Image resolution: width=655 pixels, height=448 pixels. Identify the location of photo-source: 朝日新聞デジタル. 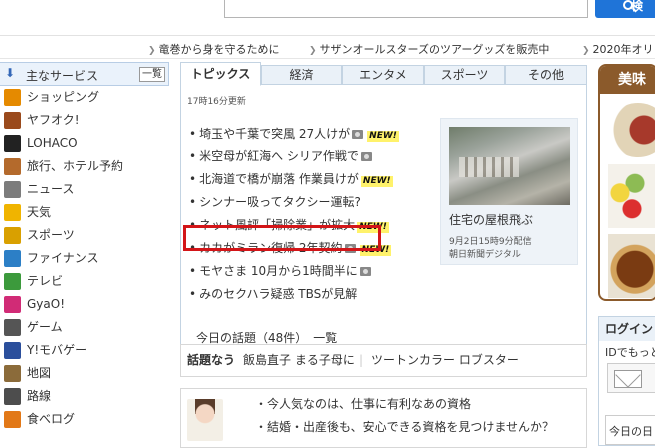
(485, 255).